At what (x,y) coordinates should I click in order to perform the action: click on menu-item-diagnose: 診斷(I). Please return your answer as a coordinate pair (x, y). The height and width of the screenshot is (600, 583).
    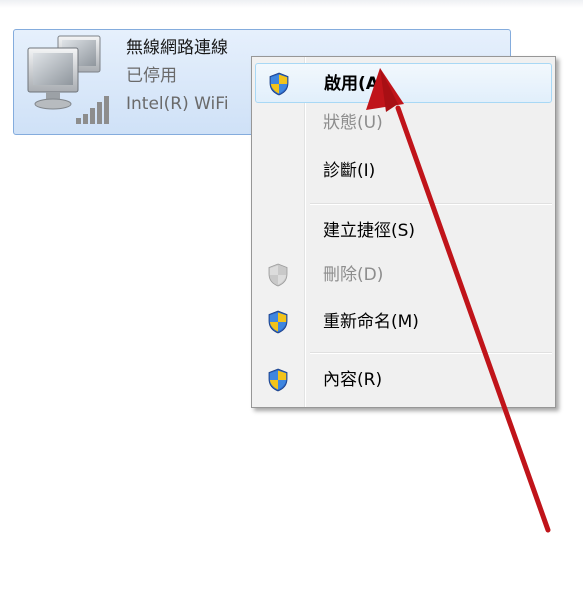
    Looking at the image, I should click on (403, 171).